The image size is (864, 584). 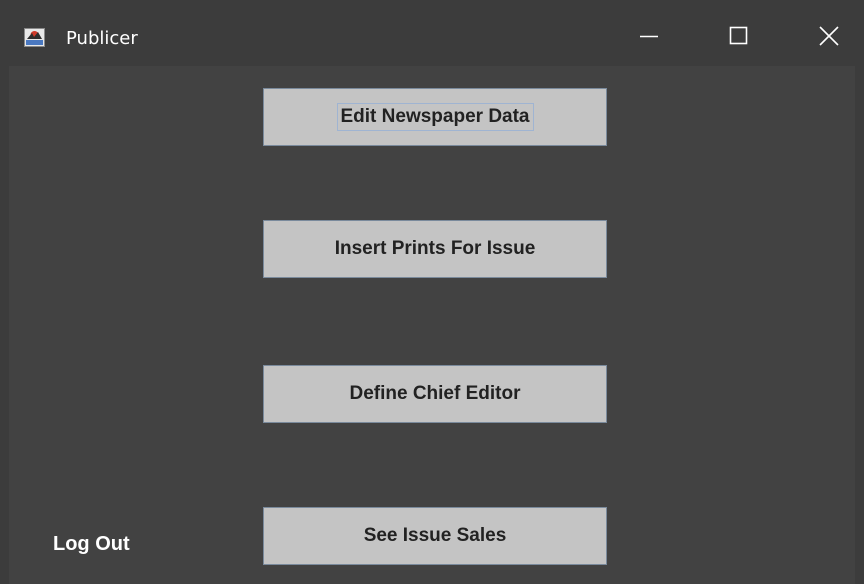 I want to click on maximize-button, so click(x=739, y=36).